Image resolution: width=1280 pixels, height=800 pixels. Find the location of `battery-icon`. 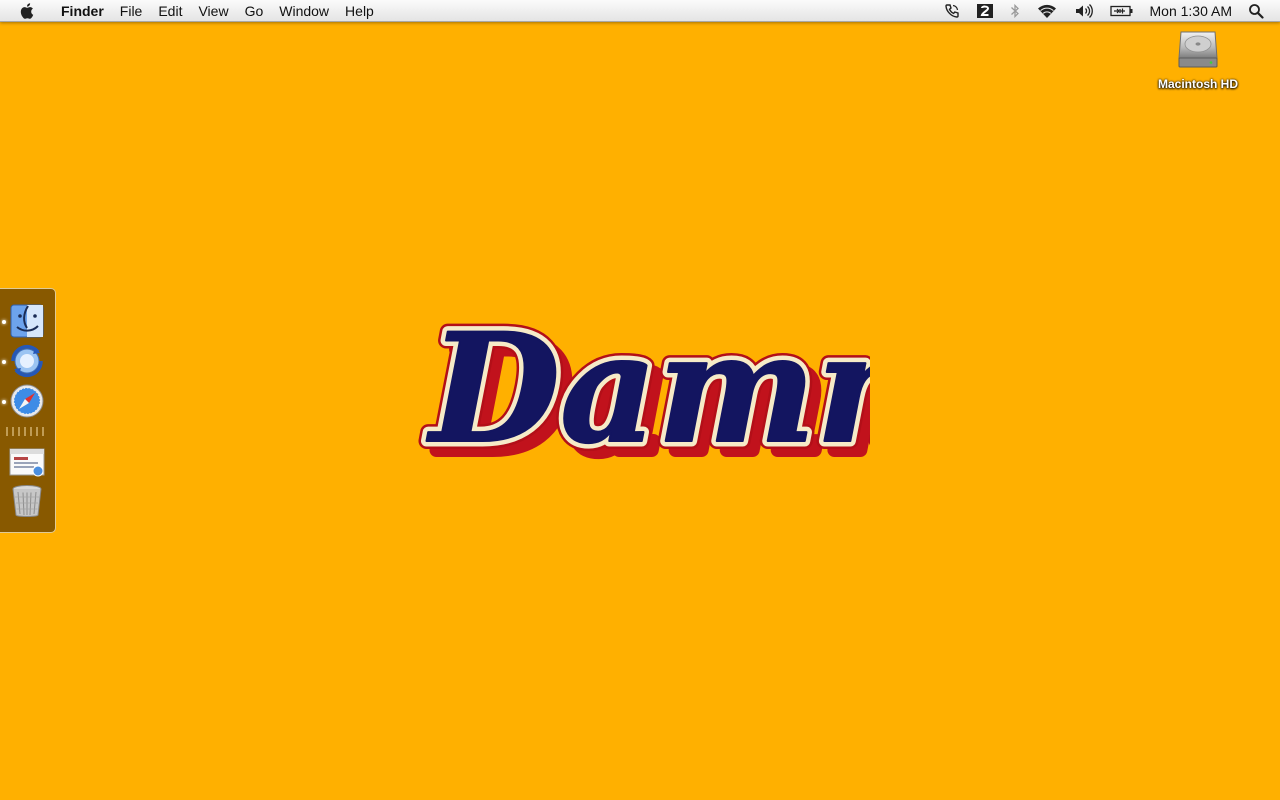

battery-icon is located at coordinates (1121, 11).